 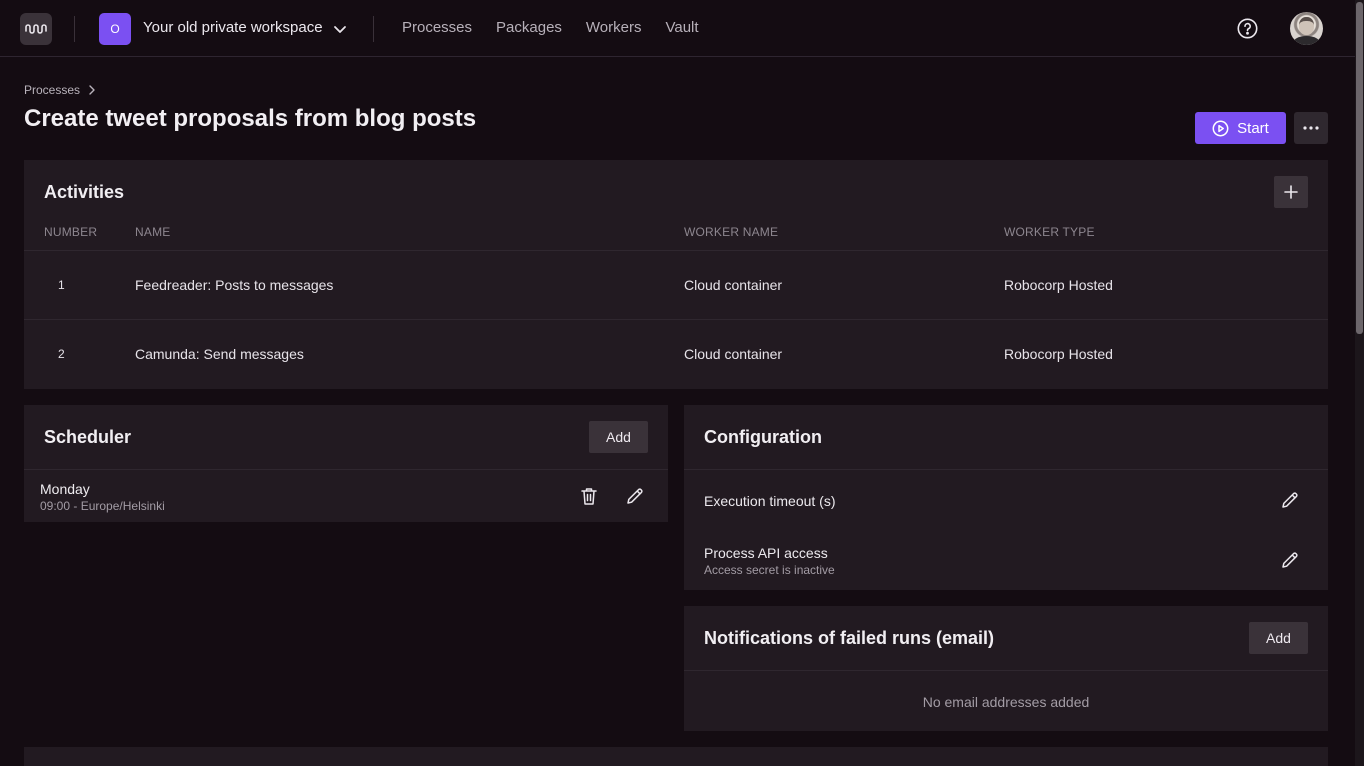 I want to click on breadcrumb: Processes, so click(x=60, y=90).